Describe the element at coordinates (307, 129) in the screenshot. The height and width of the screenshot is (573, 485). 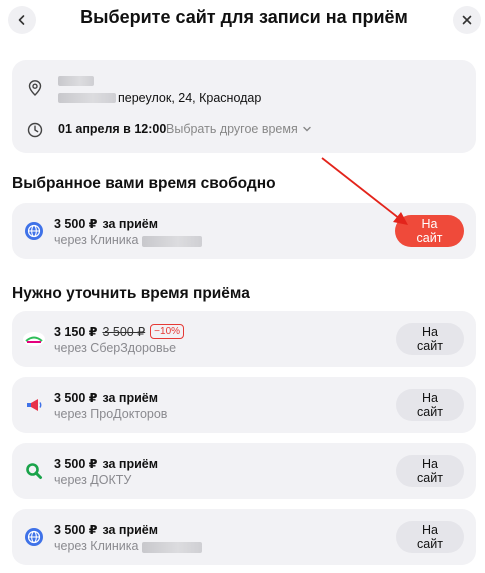
I see `chevron-down-icon` at that location.